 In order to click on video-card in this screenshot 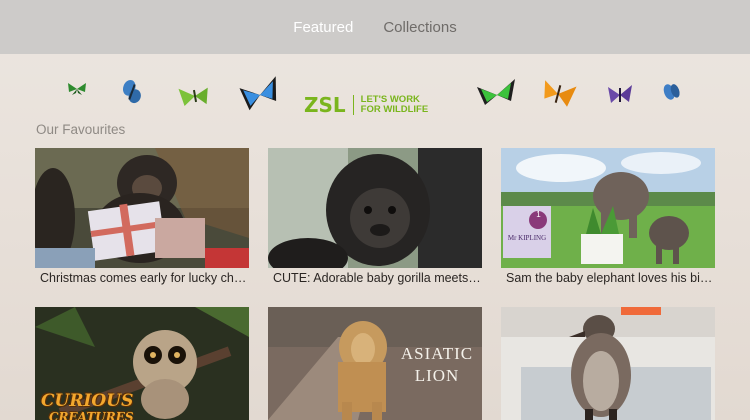, I will do `click(608, 363)`.